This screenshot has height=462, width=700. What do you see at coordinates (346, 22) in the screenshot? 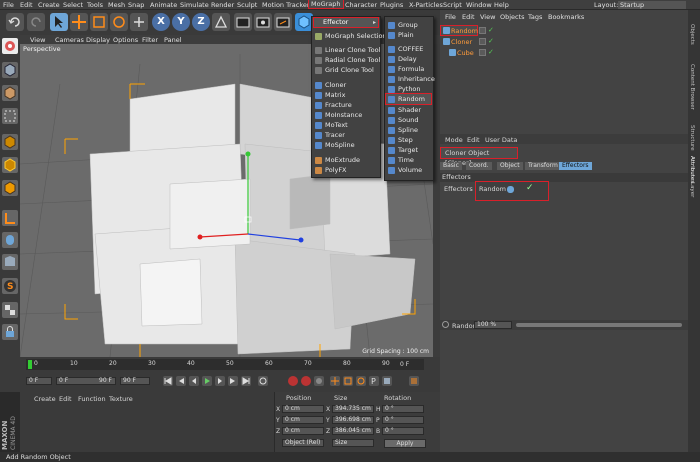
I see `effector-submenu-item: Effector` at bounding box center [346, 22].